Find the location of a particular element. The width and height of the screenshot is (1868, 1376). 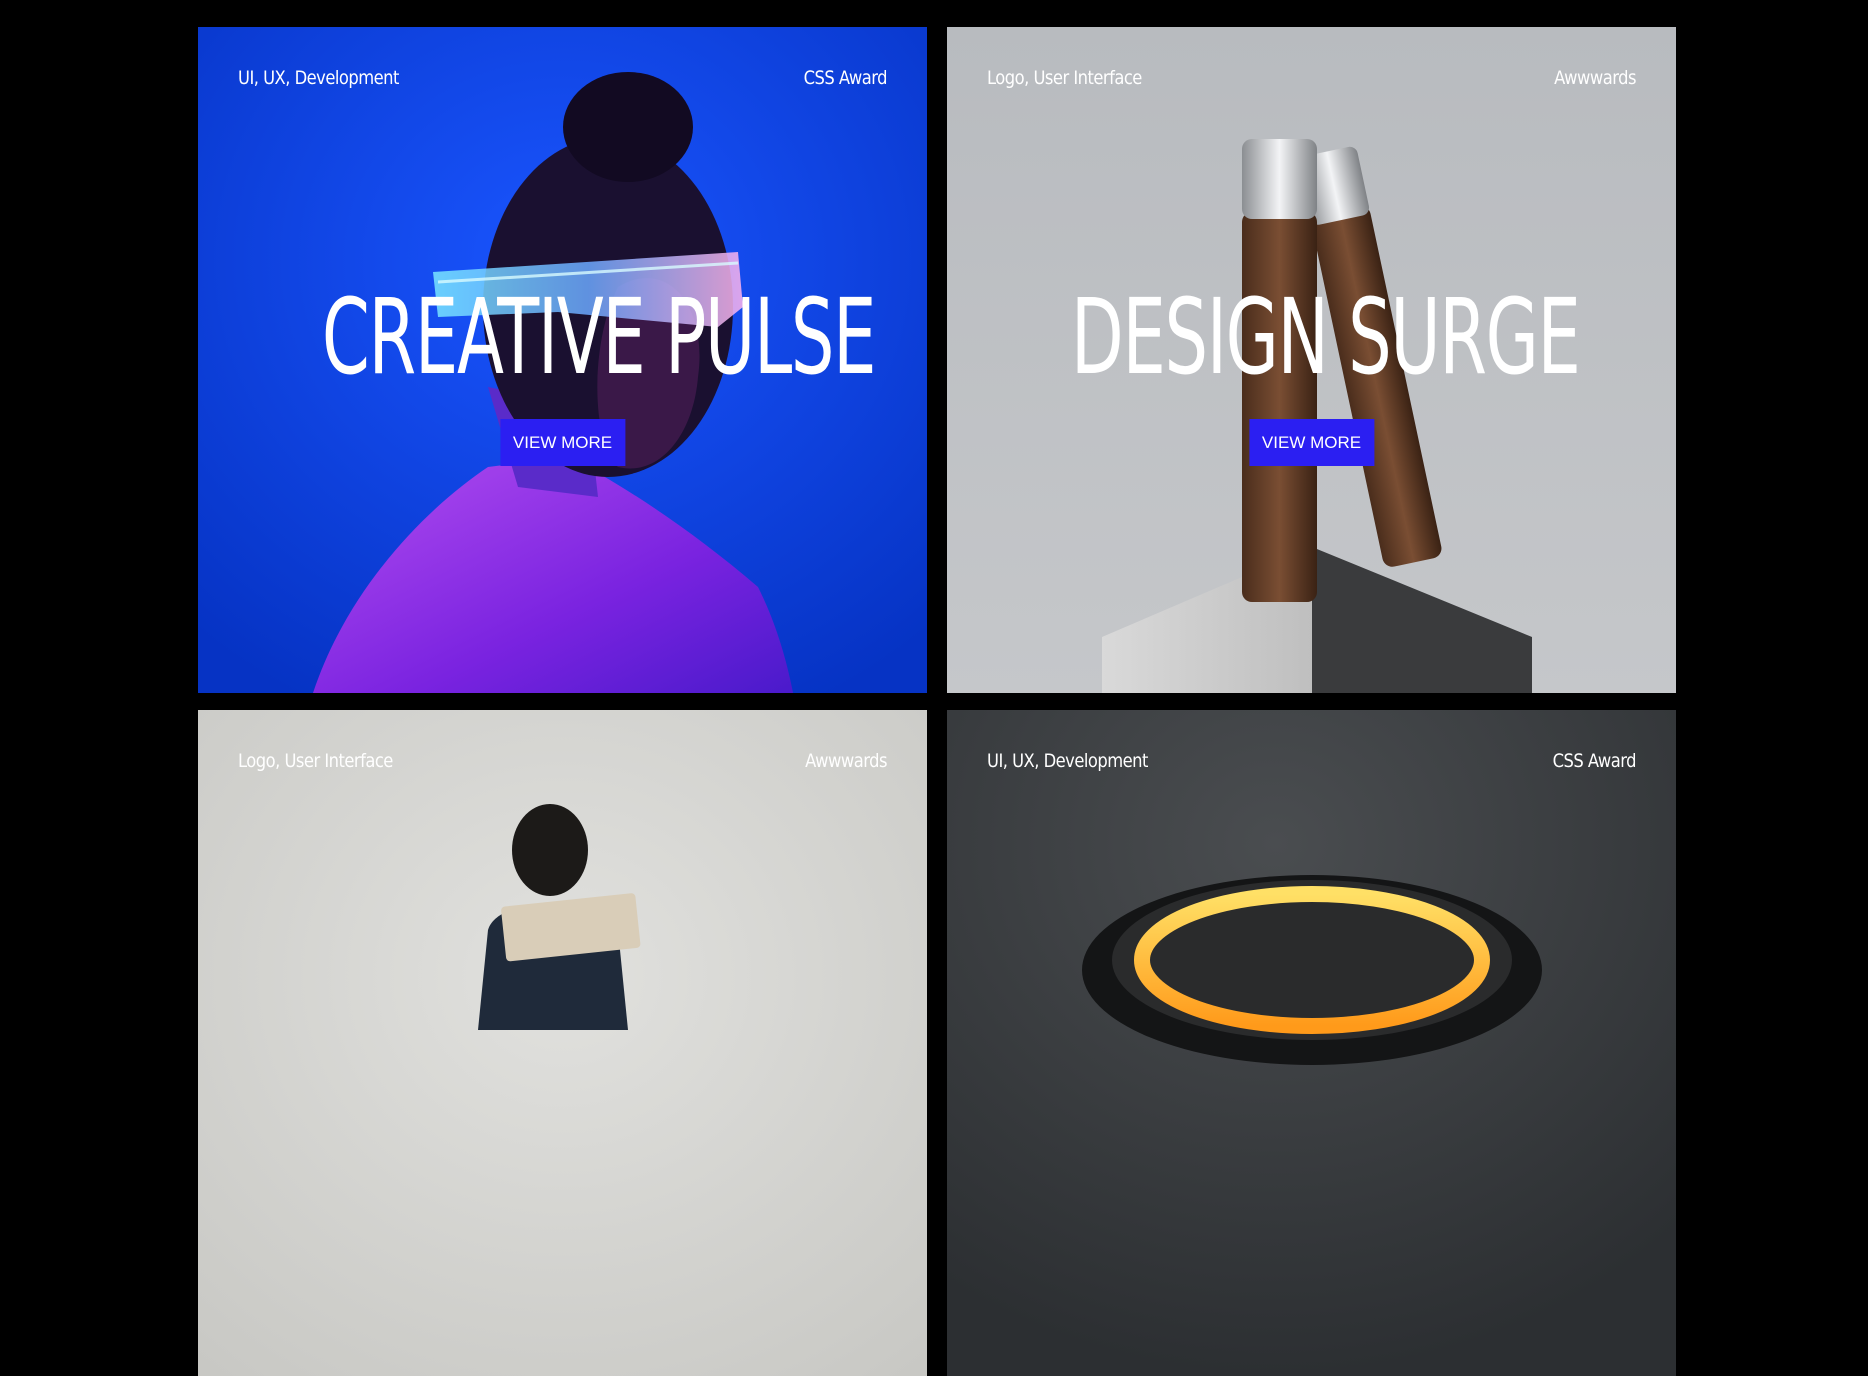

project-title: DESIGN SURGE is located at coordinates (1325, 337).